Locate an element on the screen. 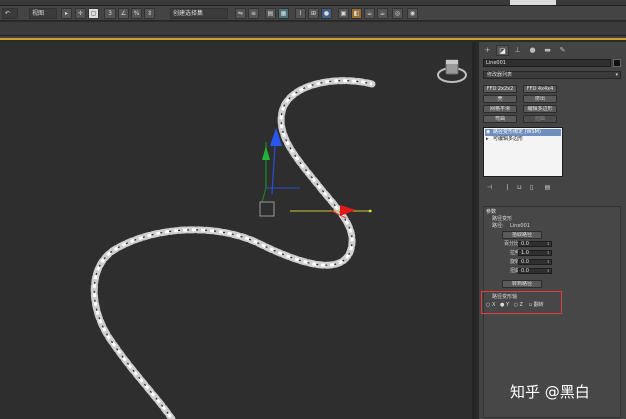 The width and height of the screenshot is (626, 419). scene-explorer-icon: ▦ is located at coordinates (283, 13).